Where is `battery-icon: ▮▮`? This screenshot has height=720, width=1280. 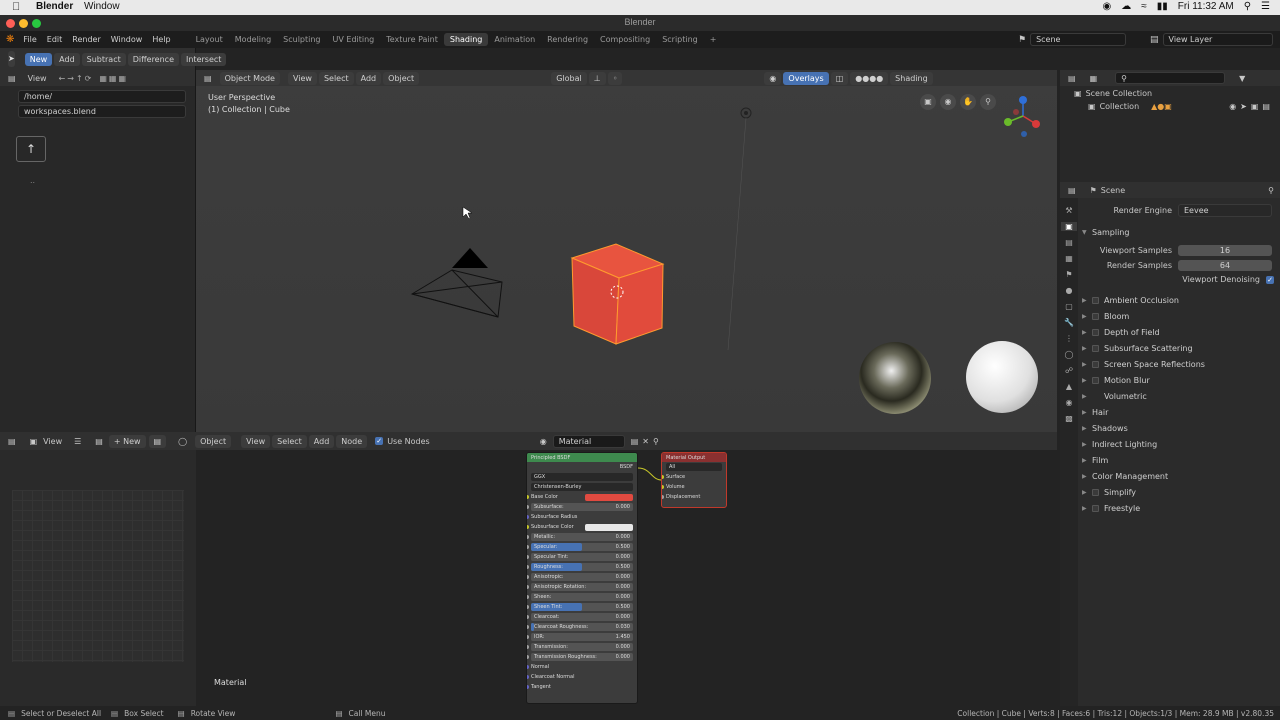
battery-icon: ▮▮ is located at coordinates (1162, 6).